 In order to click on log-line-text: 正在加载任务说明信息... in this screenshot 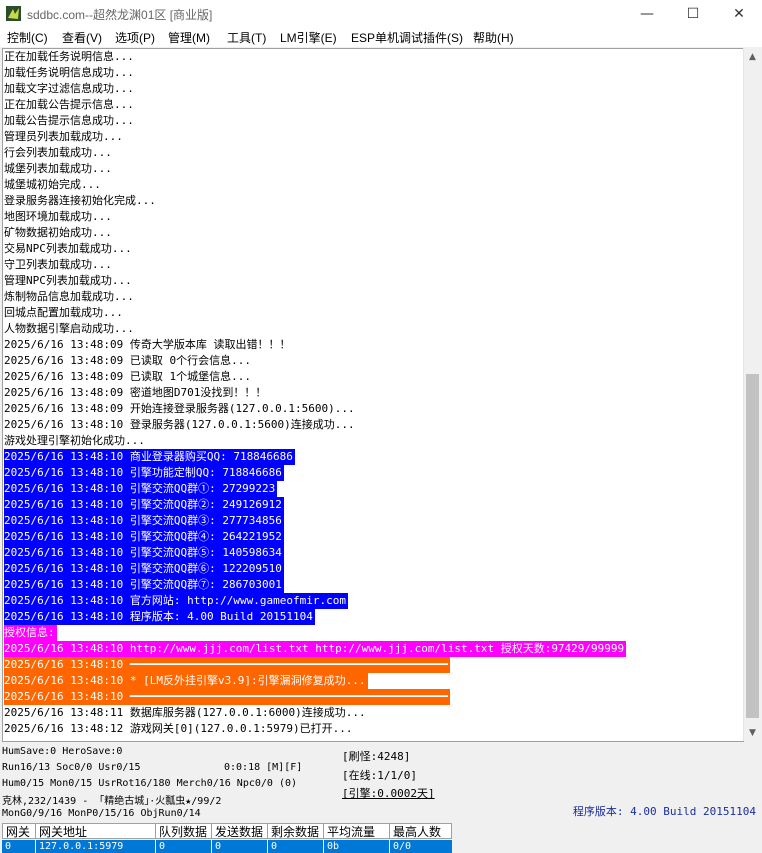, I will do `click(69, 56)`.